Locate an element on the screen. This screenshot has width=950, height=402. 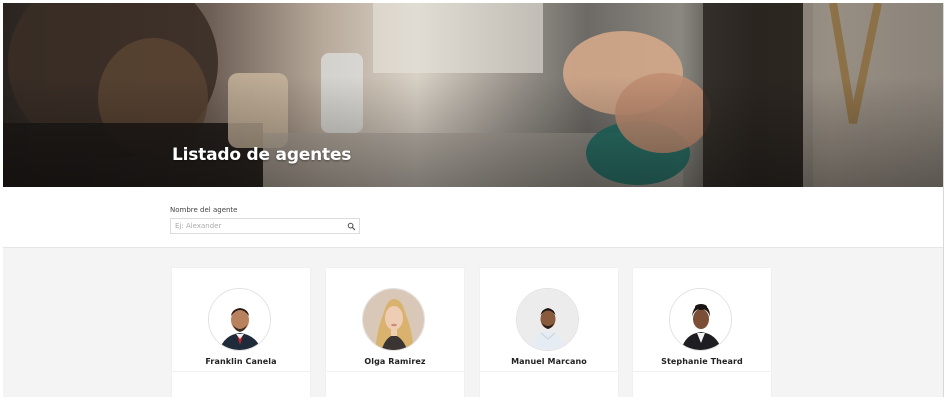
search-box is located at coordinates (265, 226).